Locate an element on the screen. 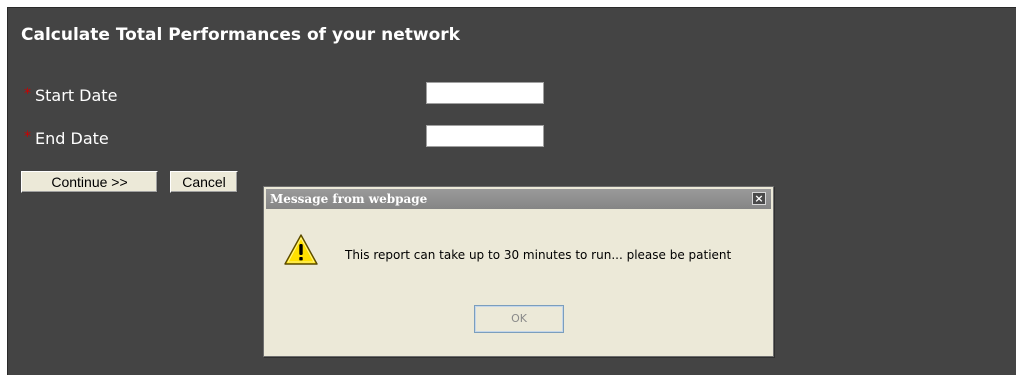 The width and height of the screenshot is (1020, 375). end-date-label: * End Date is located at coordinates (66, 138).